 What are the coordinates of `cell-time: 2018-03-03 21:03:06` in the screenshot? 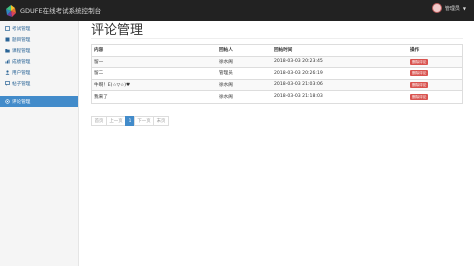 It's located at (339, 84).